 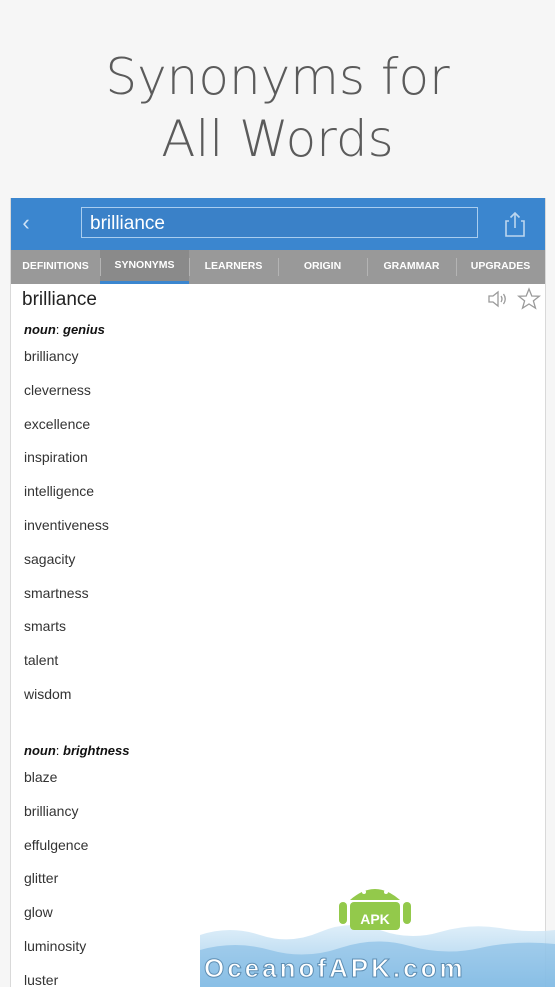 What do you see at coordinates (264, 425) in the screenshot?
I see `synonym-item: excellence` at bounding box center [264, 425].